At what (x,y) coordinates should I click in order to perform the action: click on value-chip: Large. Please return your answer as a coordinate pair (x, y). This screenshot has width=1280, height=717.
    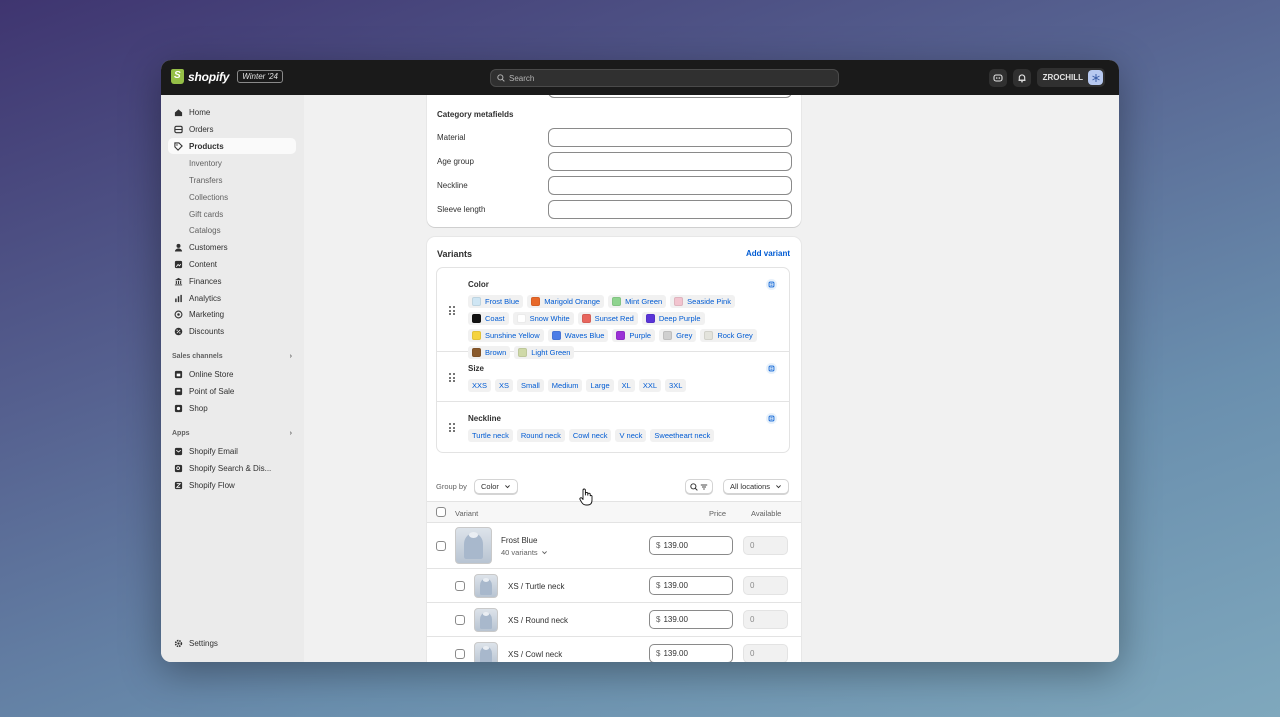
    Looking at the image, I should click on (600, 385).